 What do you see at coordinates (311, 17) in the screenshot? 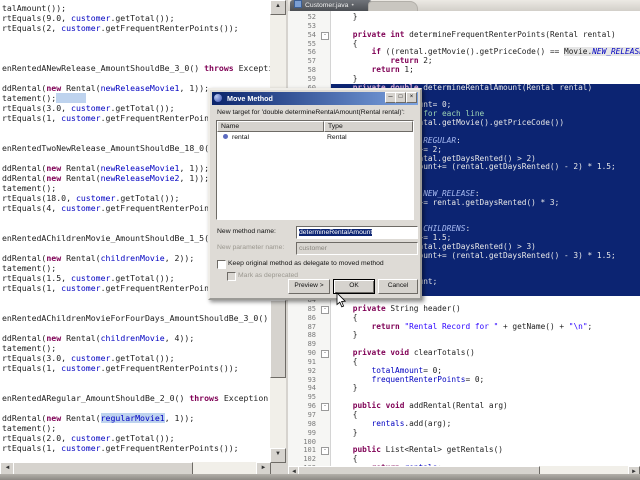
I see `line-number: 52` at bounding box center [311, 17].